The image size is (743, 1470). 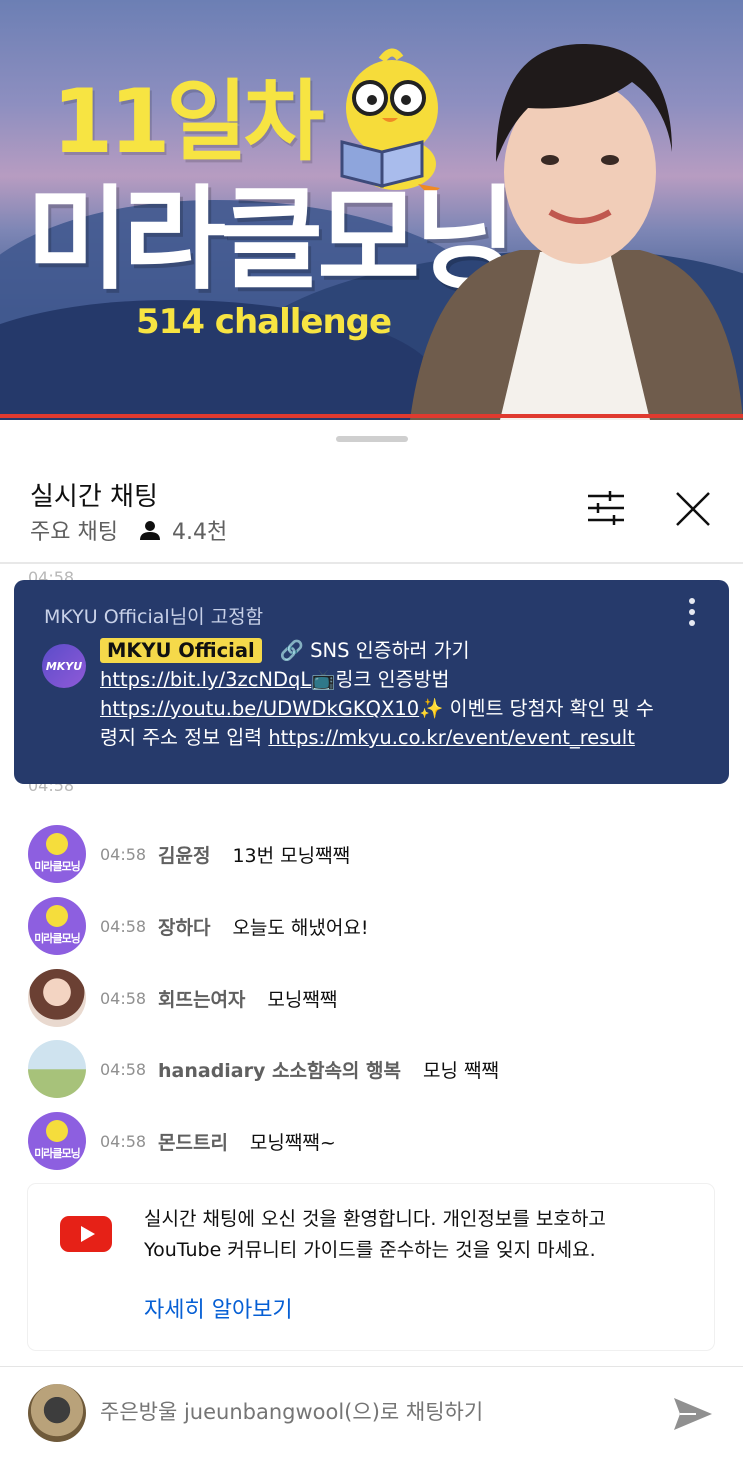 What do you see at coordinates (184, 926) in the screenshot?
I see `author-name: 장하다` at bounding box center [184, 926].